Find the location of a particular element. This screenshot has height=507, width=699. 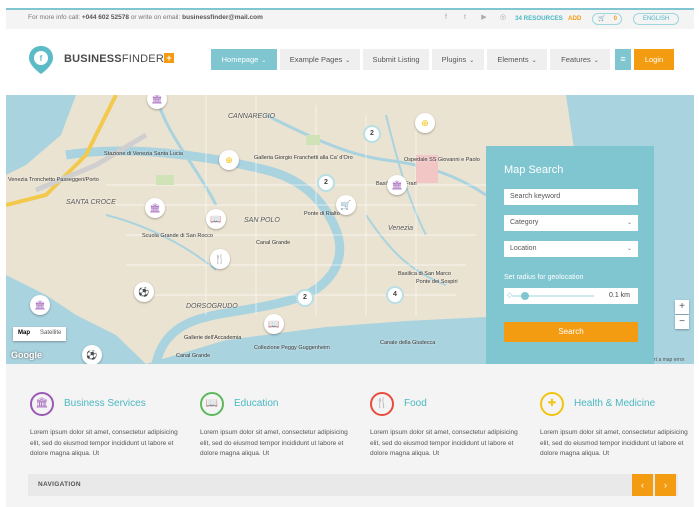

email-link: businessfinder@mail.com is located at coordinates (222, 17).